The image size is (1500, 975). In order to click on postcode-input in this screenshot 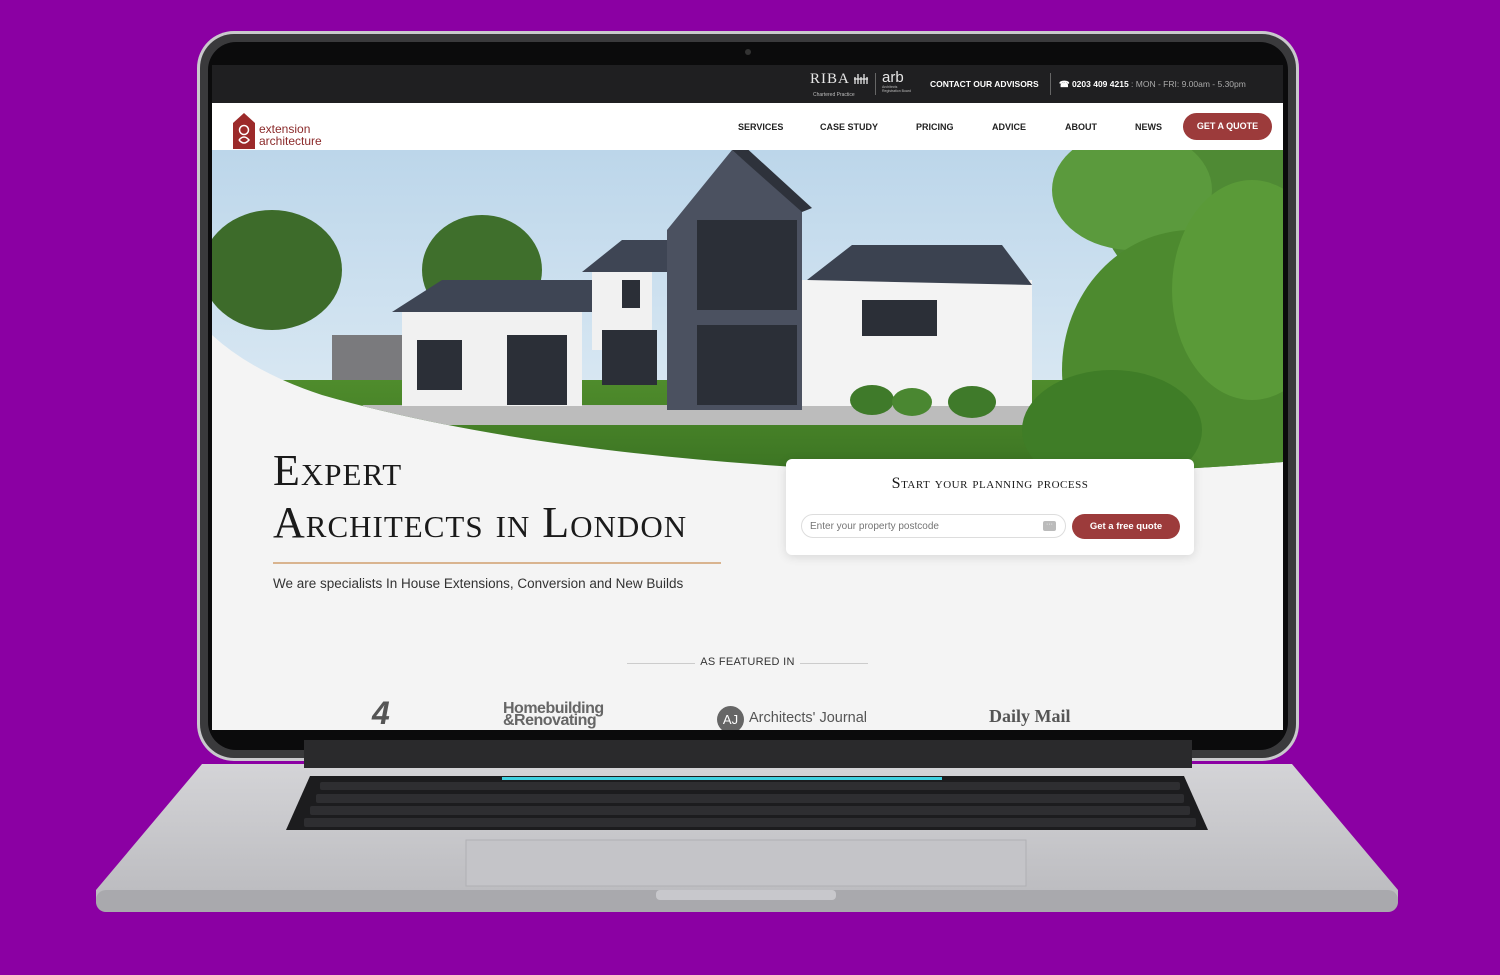, I will do `click(933, 526)`.